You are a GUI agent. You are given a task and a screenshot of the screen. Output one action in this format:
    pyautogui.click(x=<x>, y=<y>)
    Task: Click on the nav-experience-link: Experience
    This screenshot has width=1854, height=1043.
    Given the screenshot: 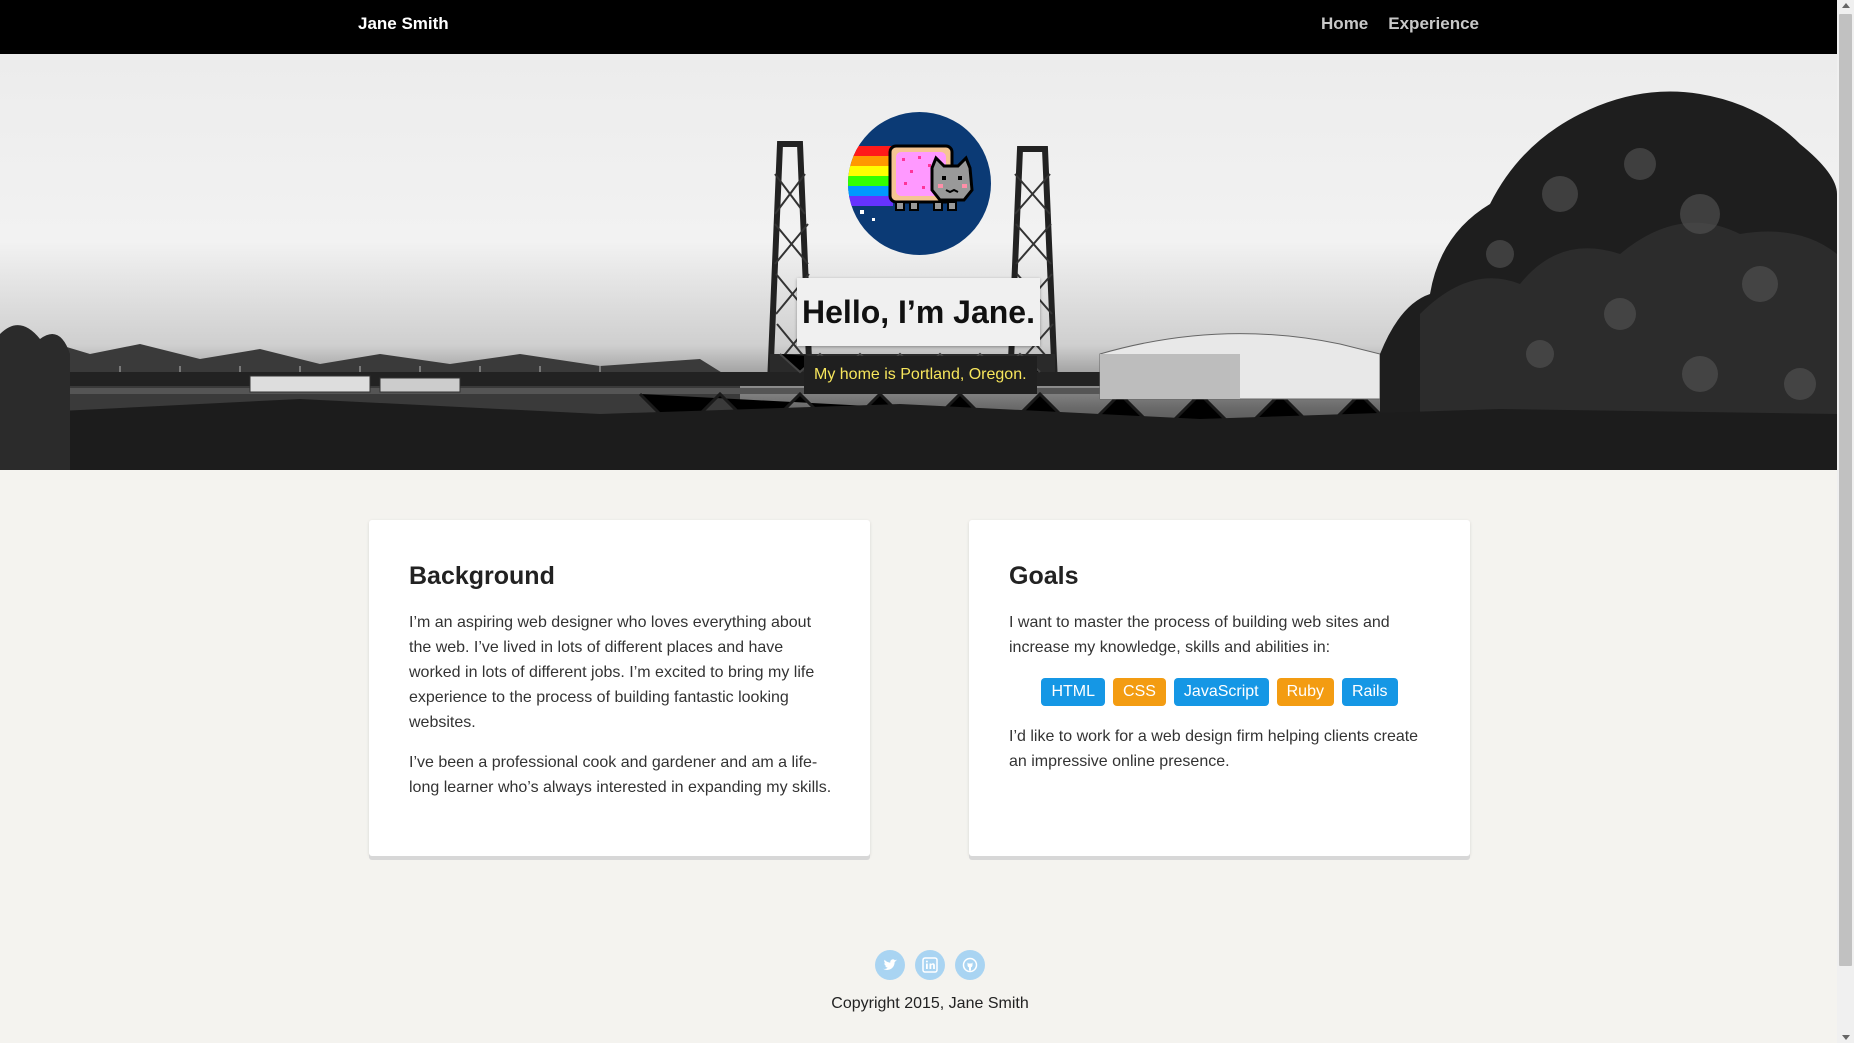 What is the action you would take?
    pyautogui.click(x=1433, y=24)
    